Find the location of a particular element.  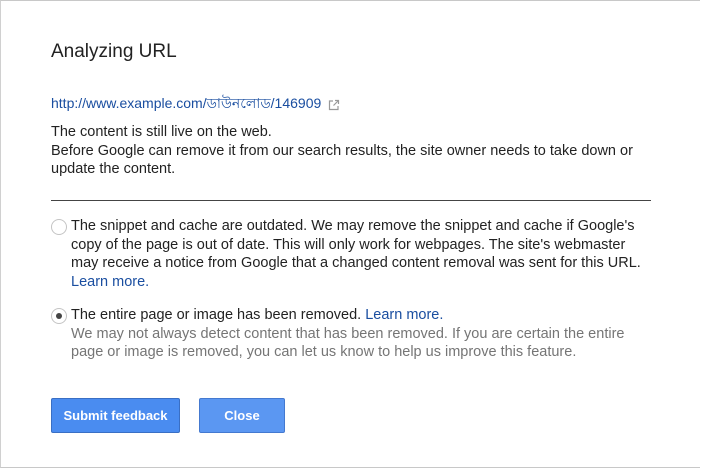

submit-feedback-button: Submit feedback is located at coordinates (115, 415).